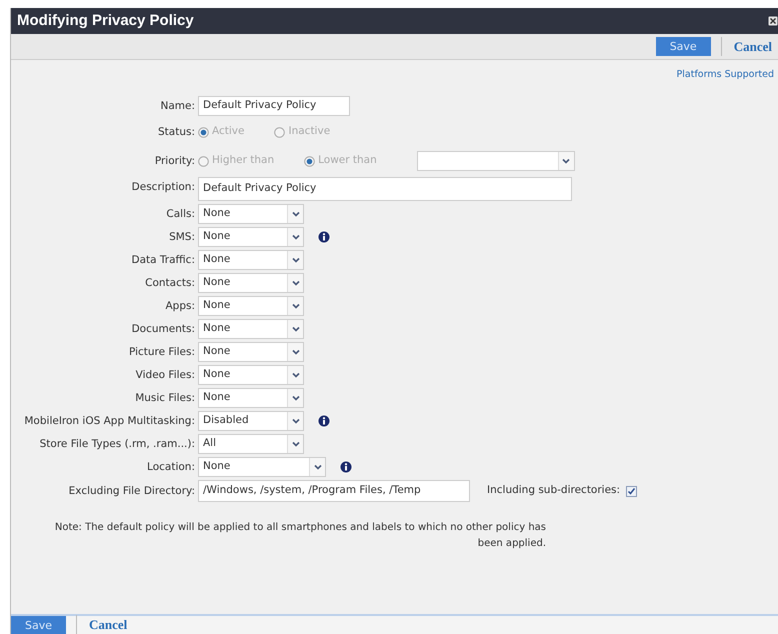 Image resolution: width=778 pixels, height=634 pixels. What do you see at coordinates (773, 21) in the screenshot?
I see `close-icon` at bounding box center [773, 21].